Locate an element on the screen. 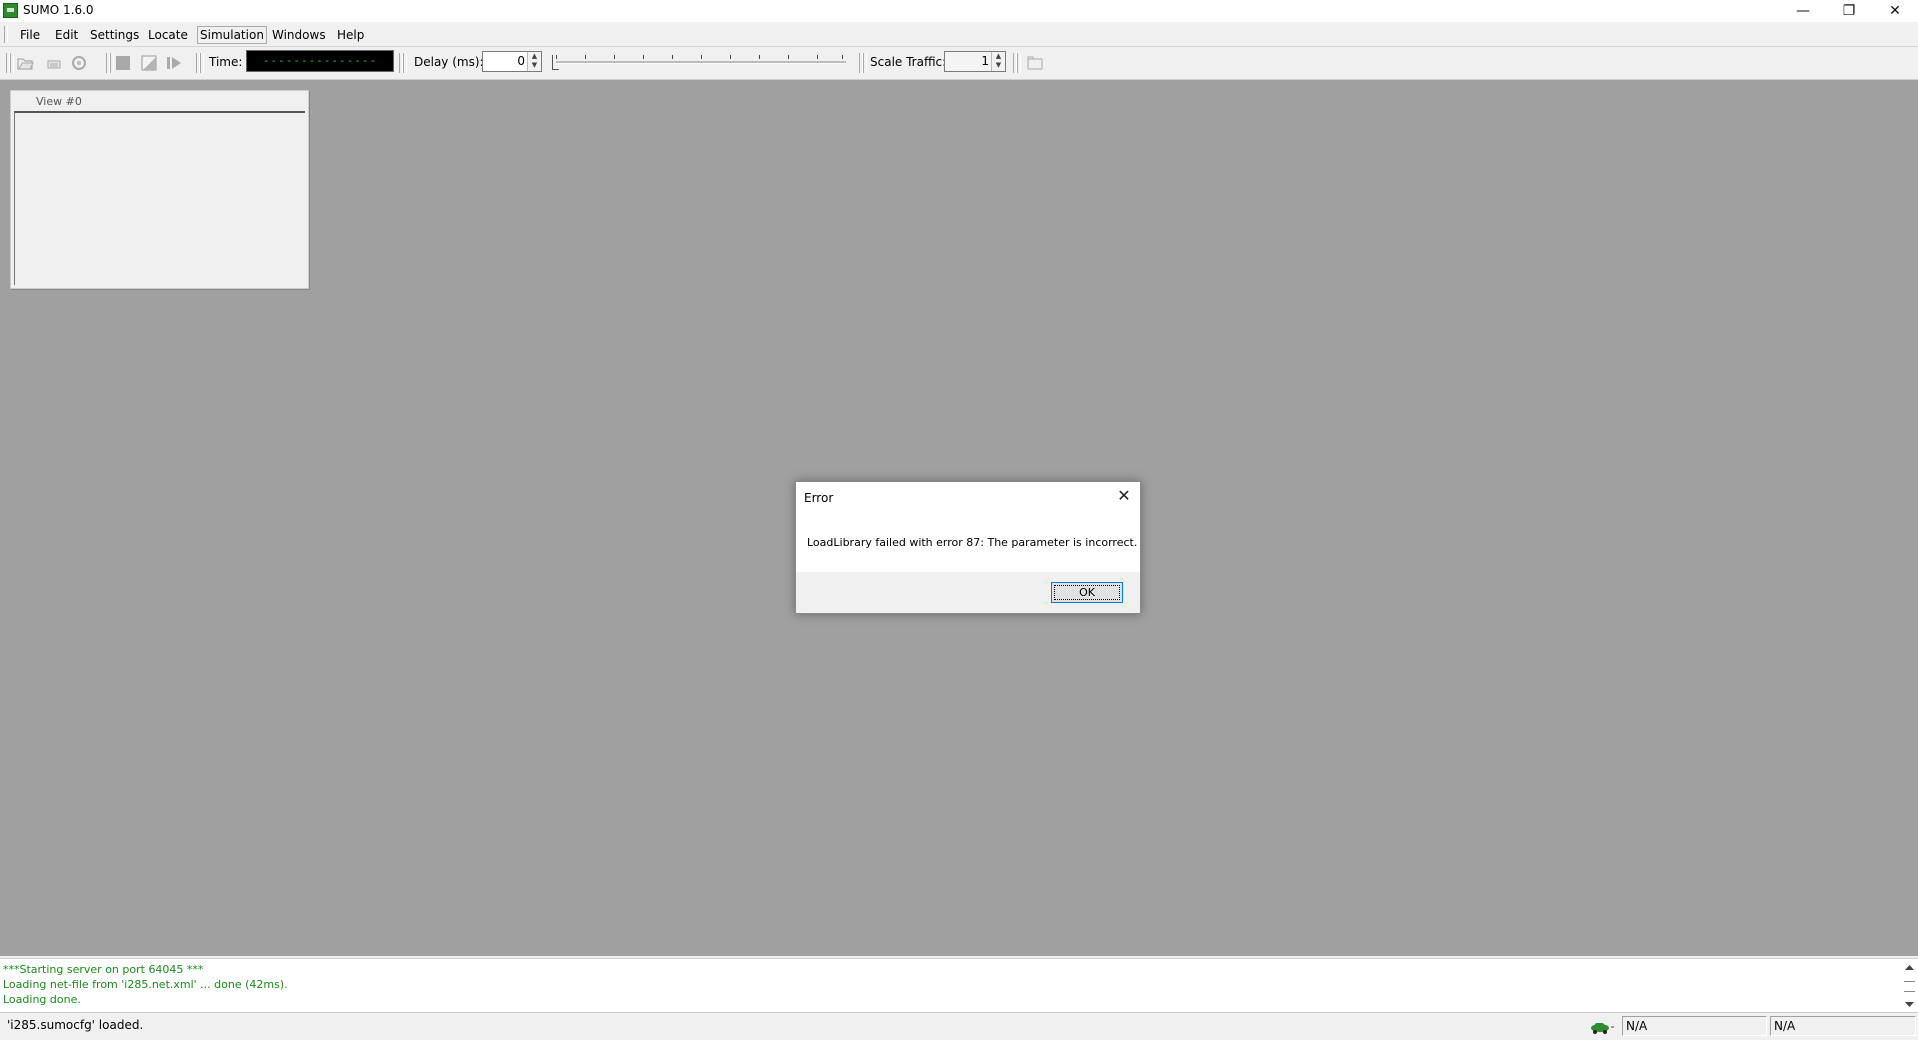 The image size is (1918, 1040). time-display: --------------- is located at coordinates (320, 61).